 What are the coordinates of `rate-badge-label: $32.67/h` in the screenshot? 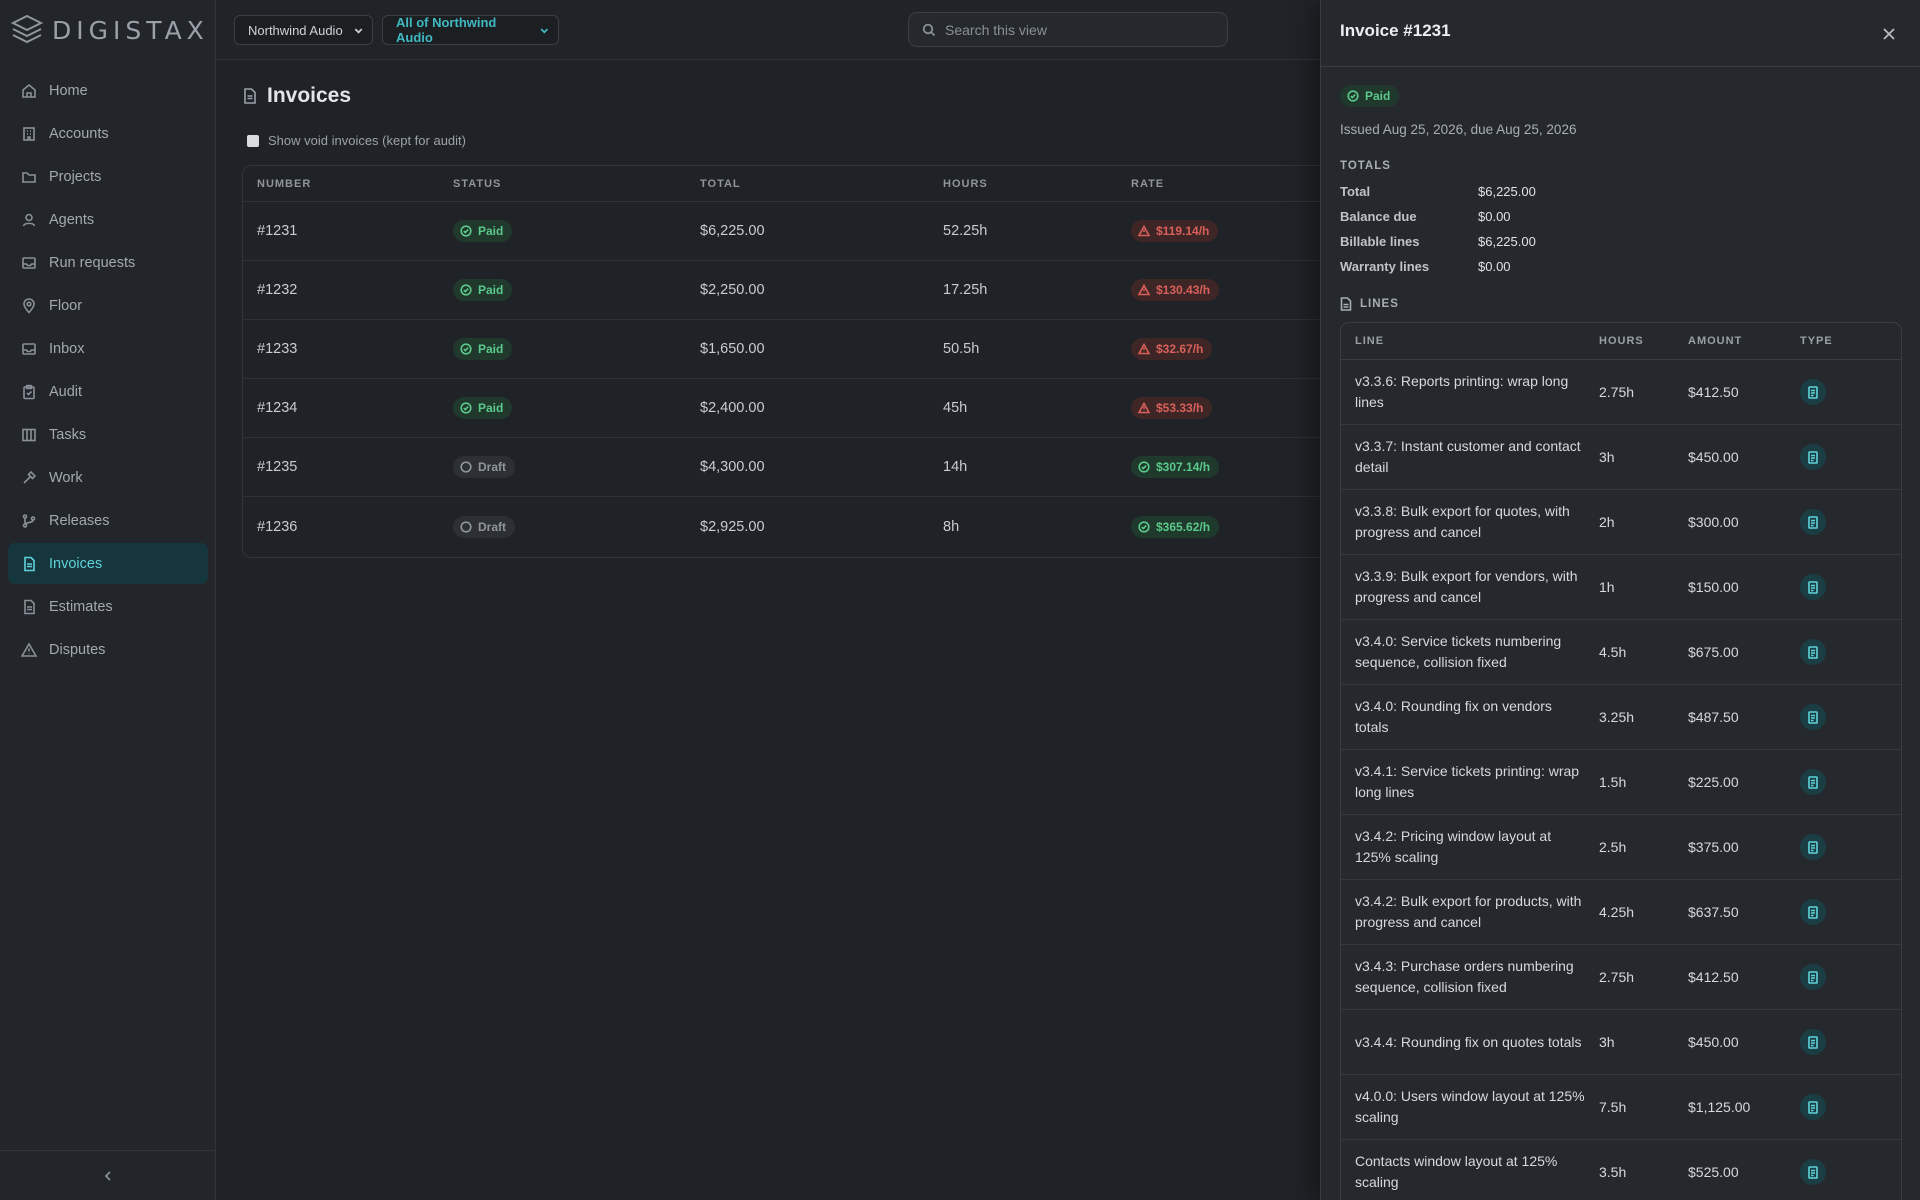 It's located at (1180, 349).